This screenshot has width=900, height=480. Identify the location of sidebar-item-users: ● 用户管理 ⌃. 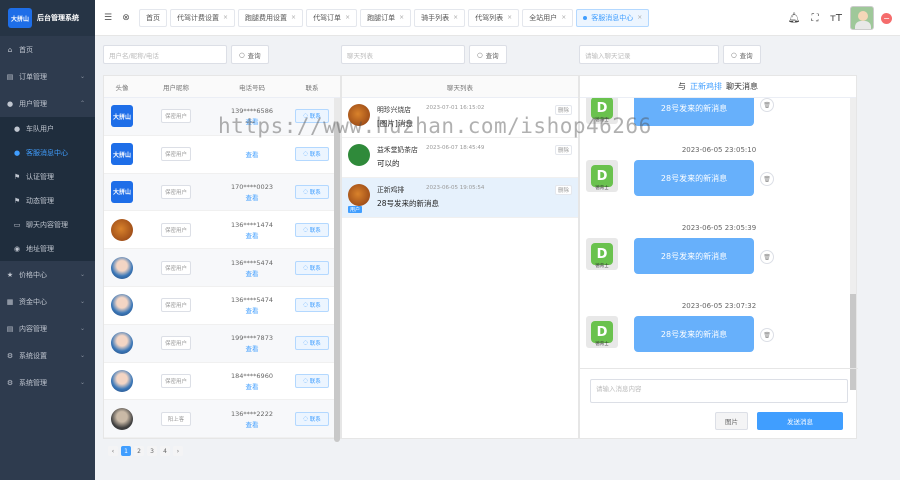
(47, 103).